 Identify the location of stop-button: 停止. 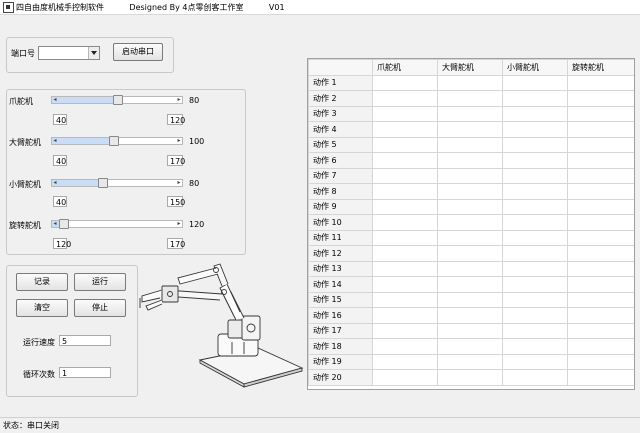
(100, 308).